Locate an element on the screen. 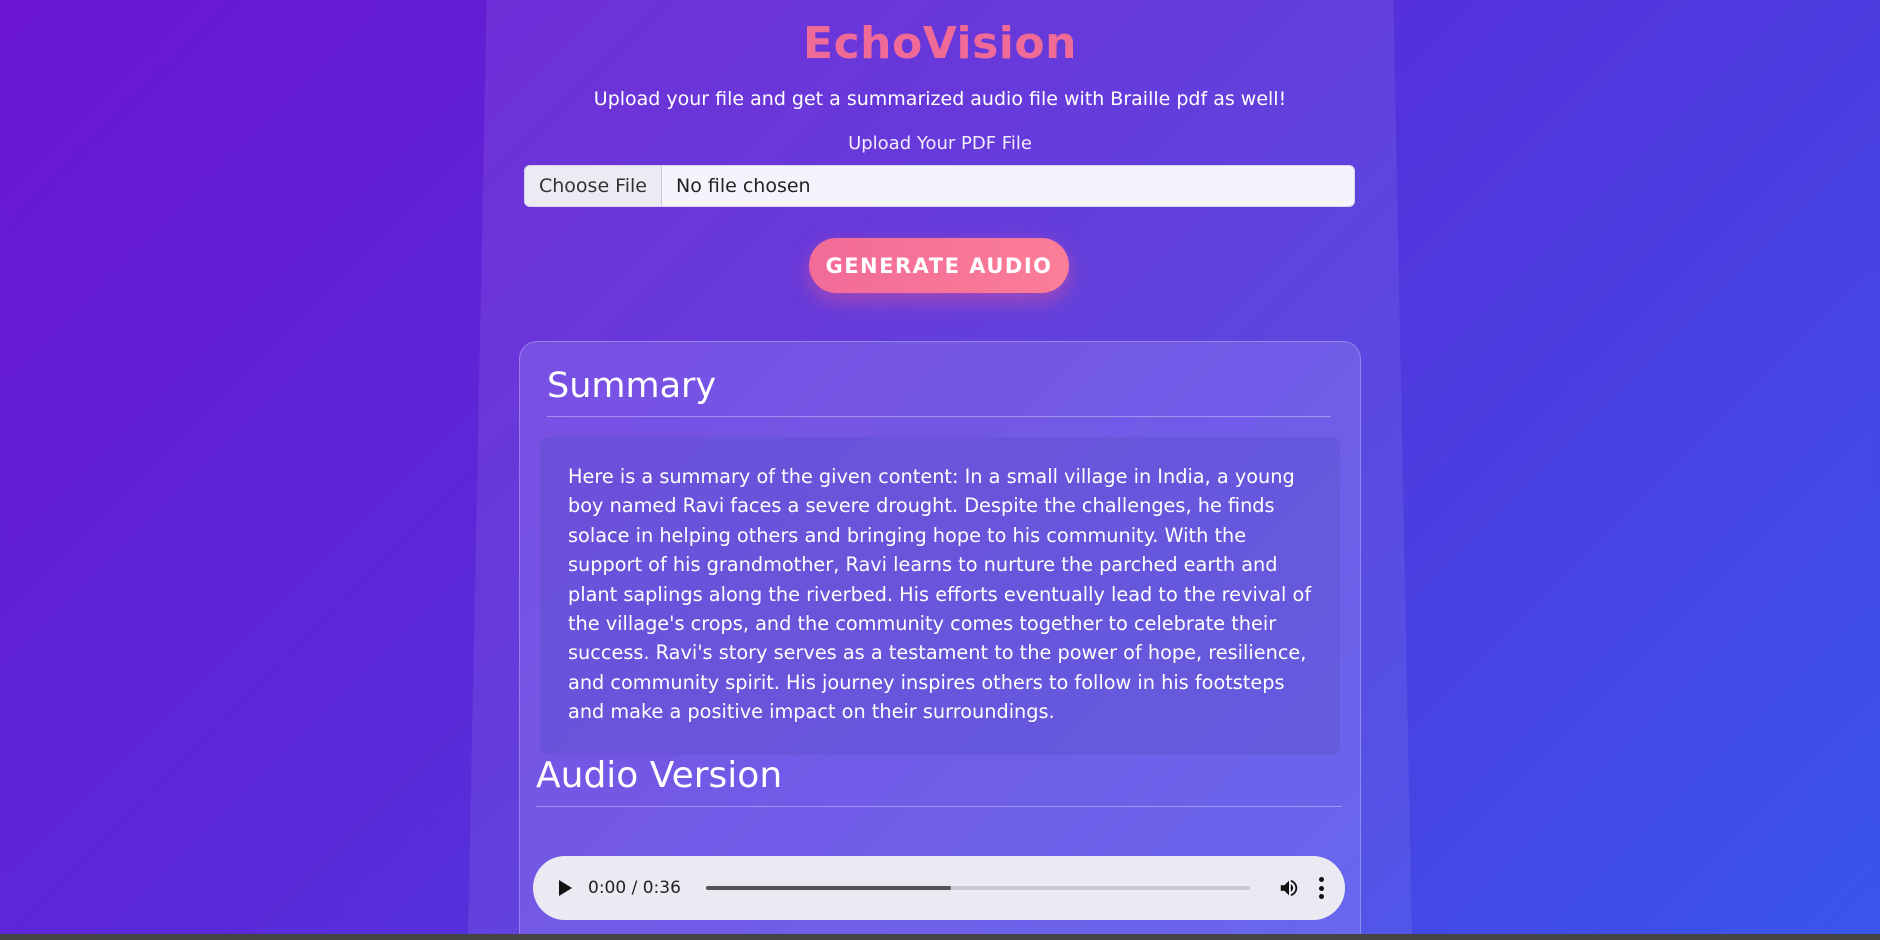  file-input: Choose File No file chosen is located at coordinates (939, 186).